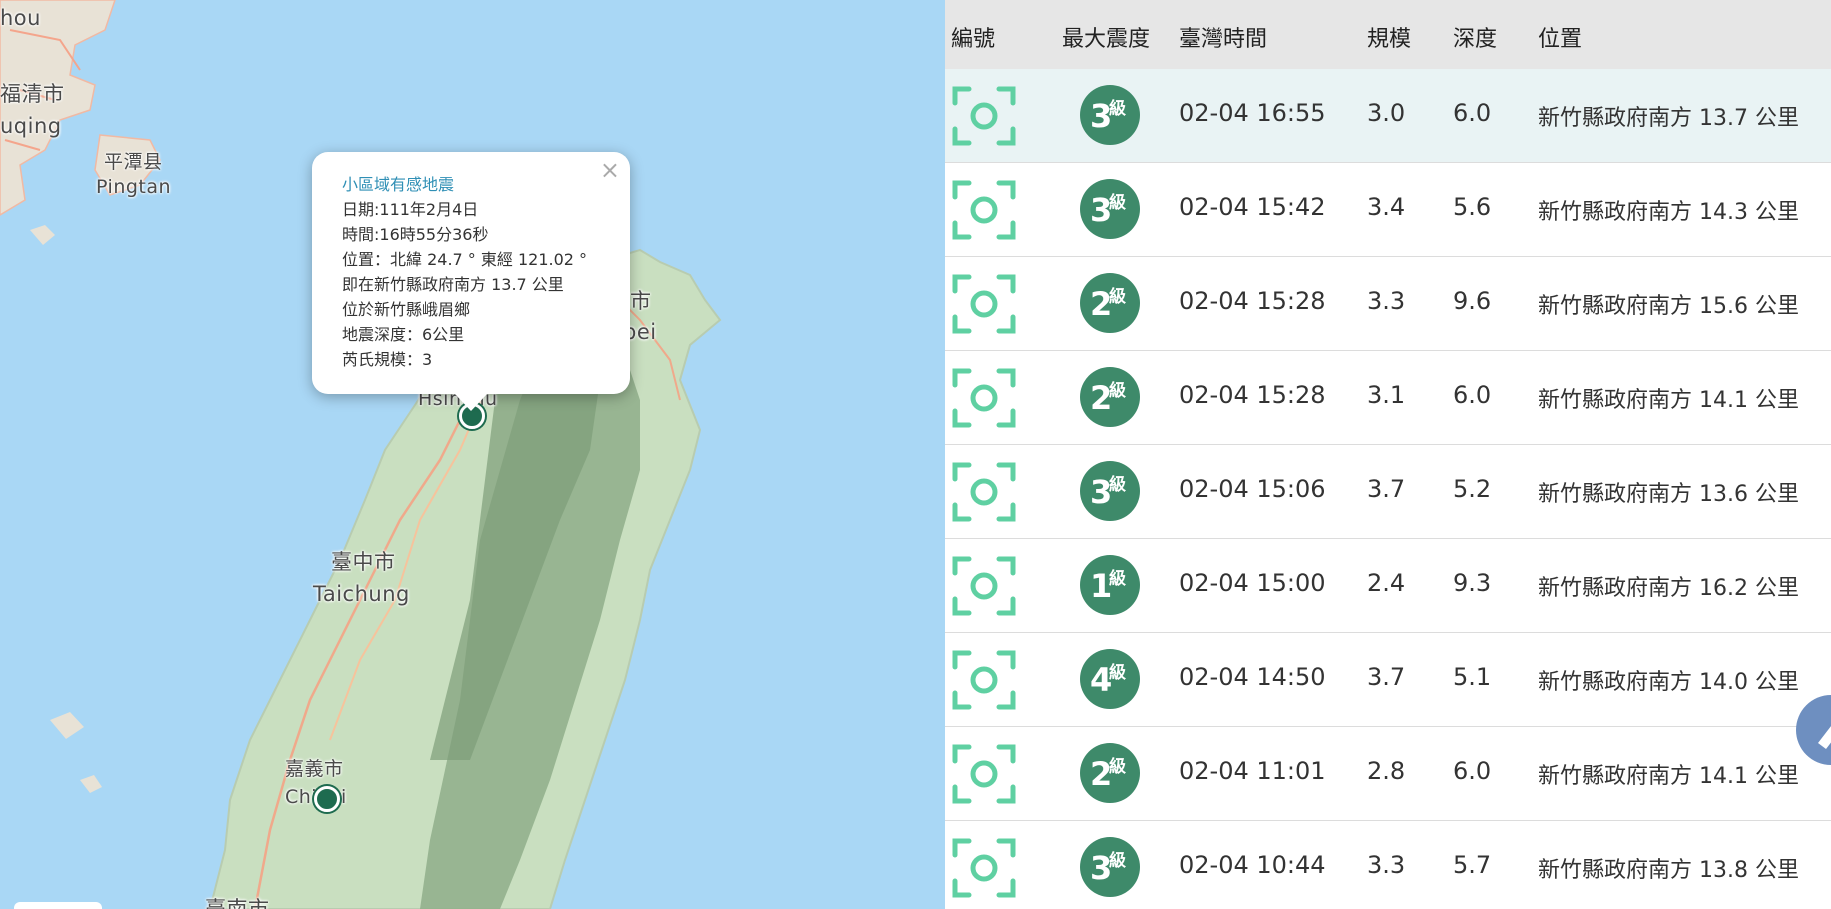  Describe the element at coordinates (20, 18) in the screenshot. I see `map-label: hou` at that location.